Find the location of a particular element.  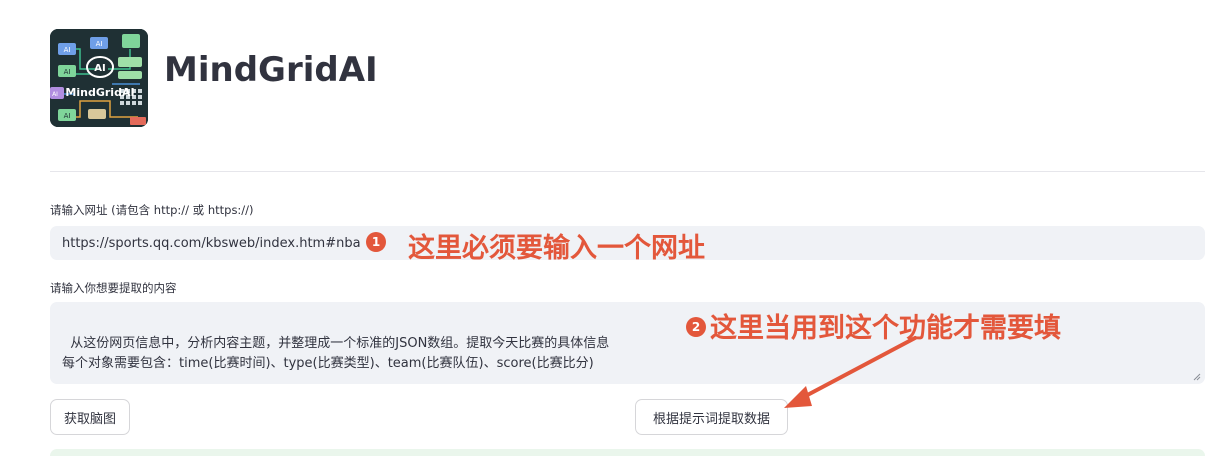

annotation-badge-2: 2 is located at coordinates (696, 327).